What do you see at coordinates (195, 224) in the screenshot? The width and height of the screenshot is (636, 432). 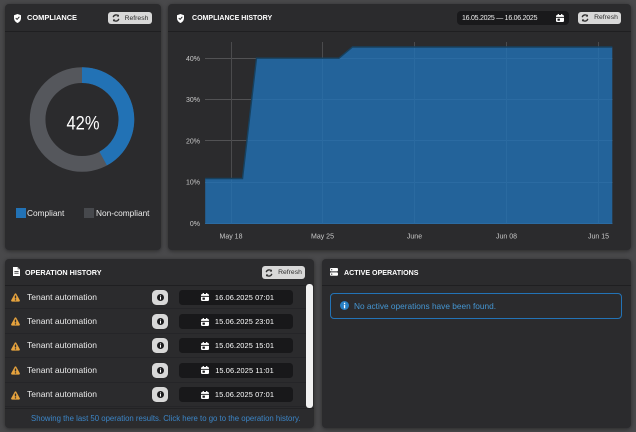 I see `svg-text: 0%` at bounding box center [195, 224].